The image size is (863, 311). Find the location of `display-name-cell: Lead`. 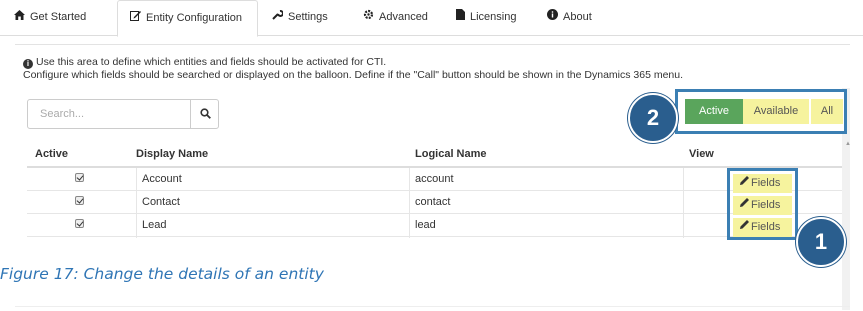

display-name-cell: Lead is located at coordinates (154, 225).